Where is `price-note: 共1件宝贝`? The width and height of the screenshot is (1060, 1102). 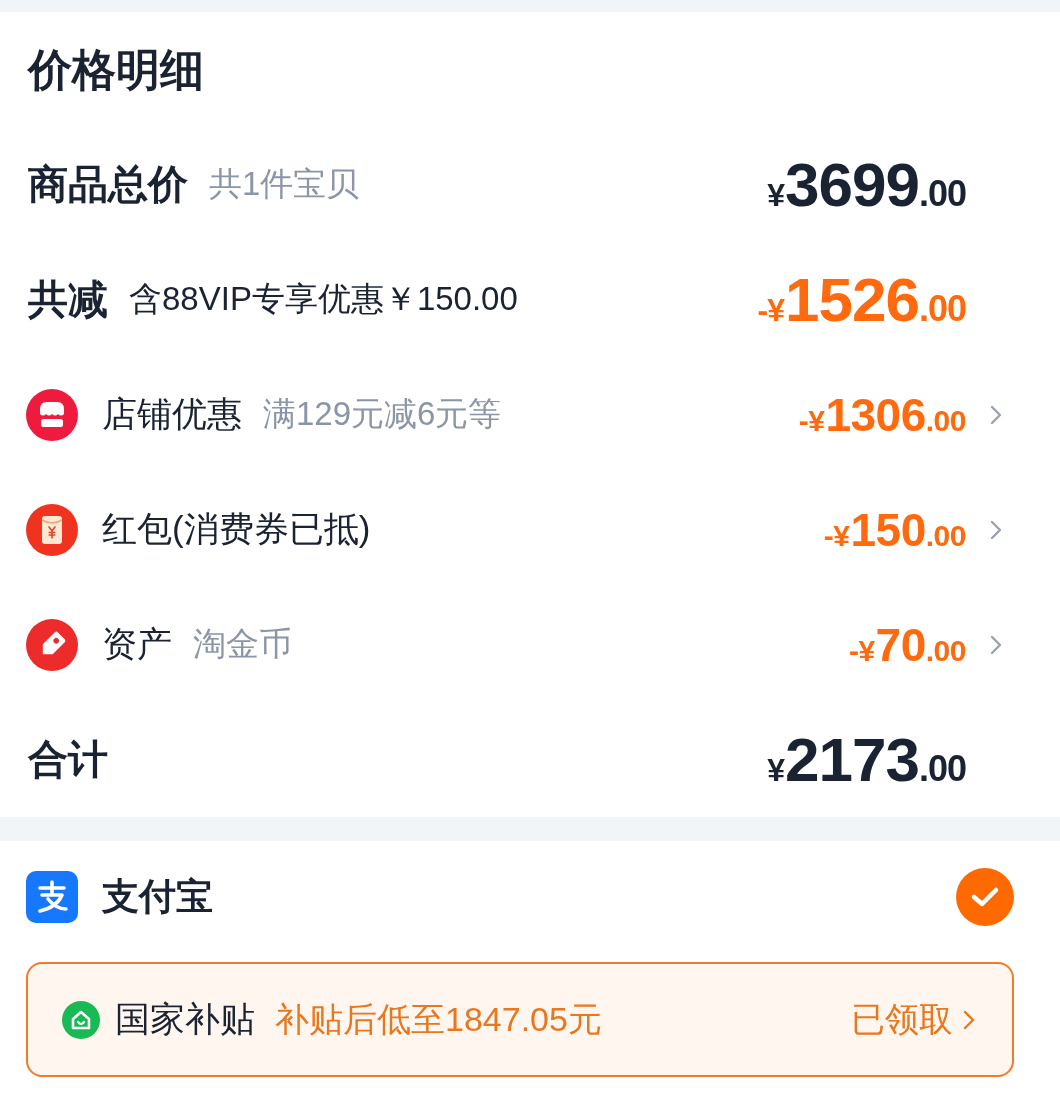 price-note: 共1件宝贝 is located at coordinates (284, 184).